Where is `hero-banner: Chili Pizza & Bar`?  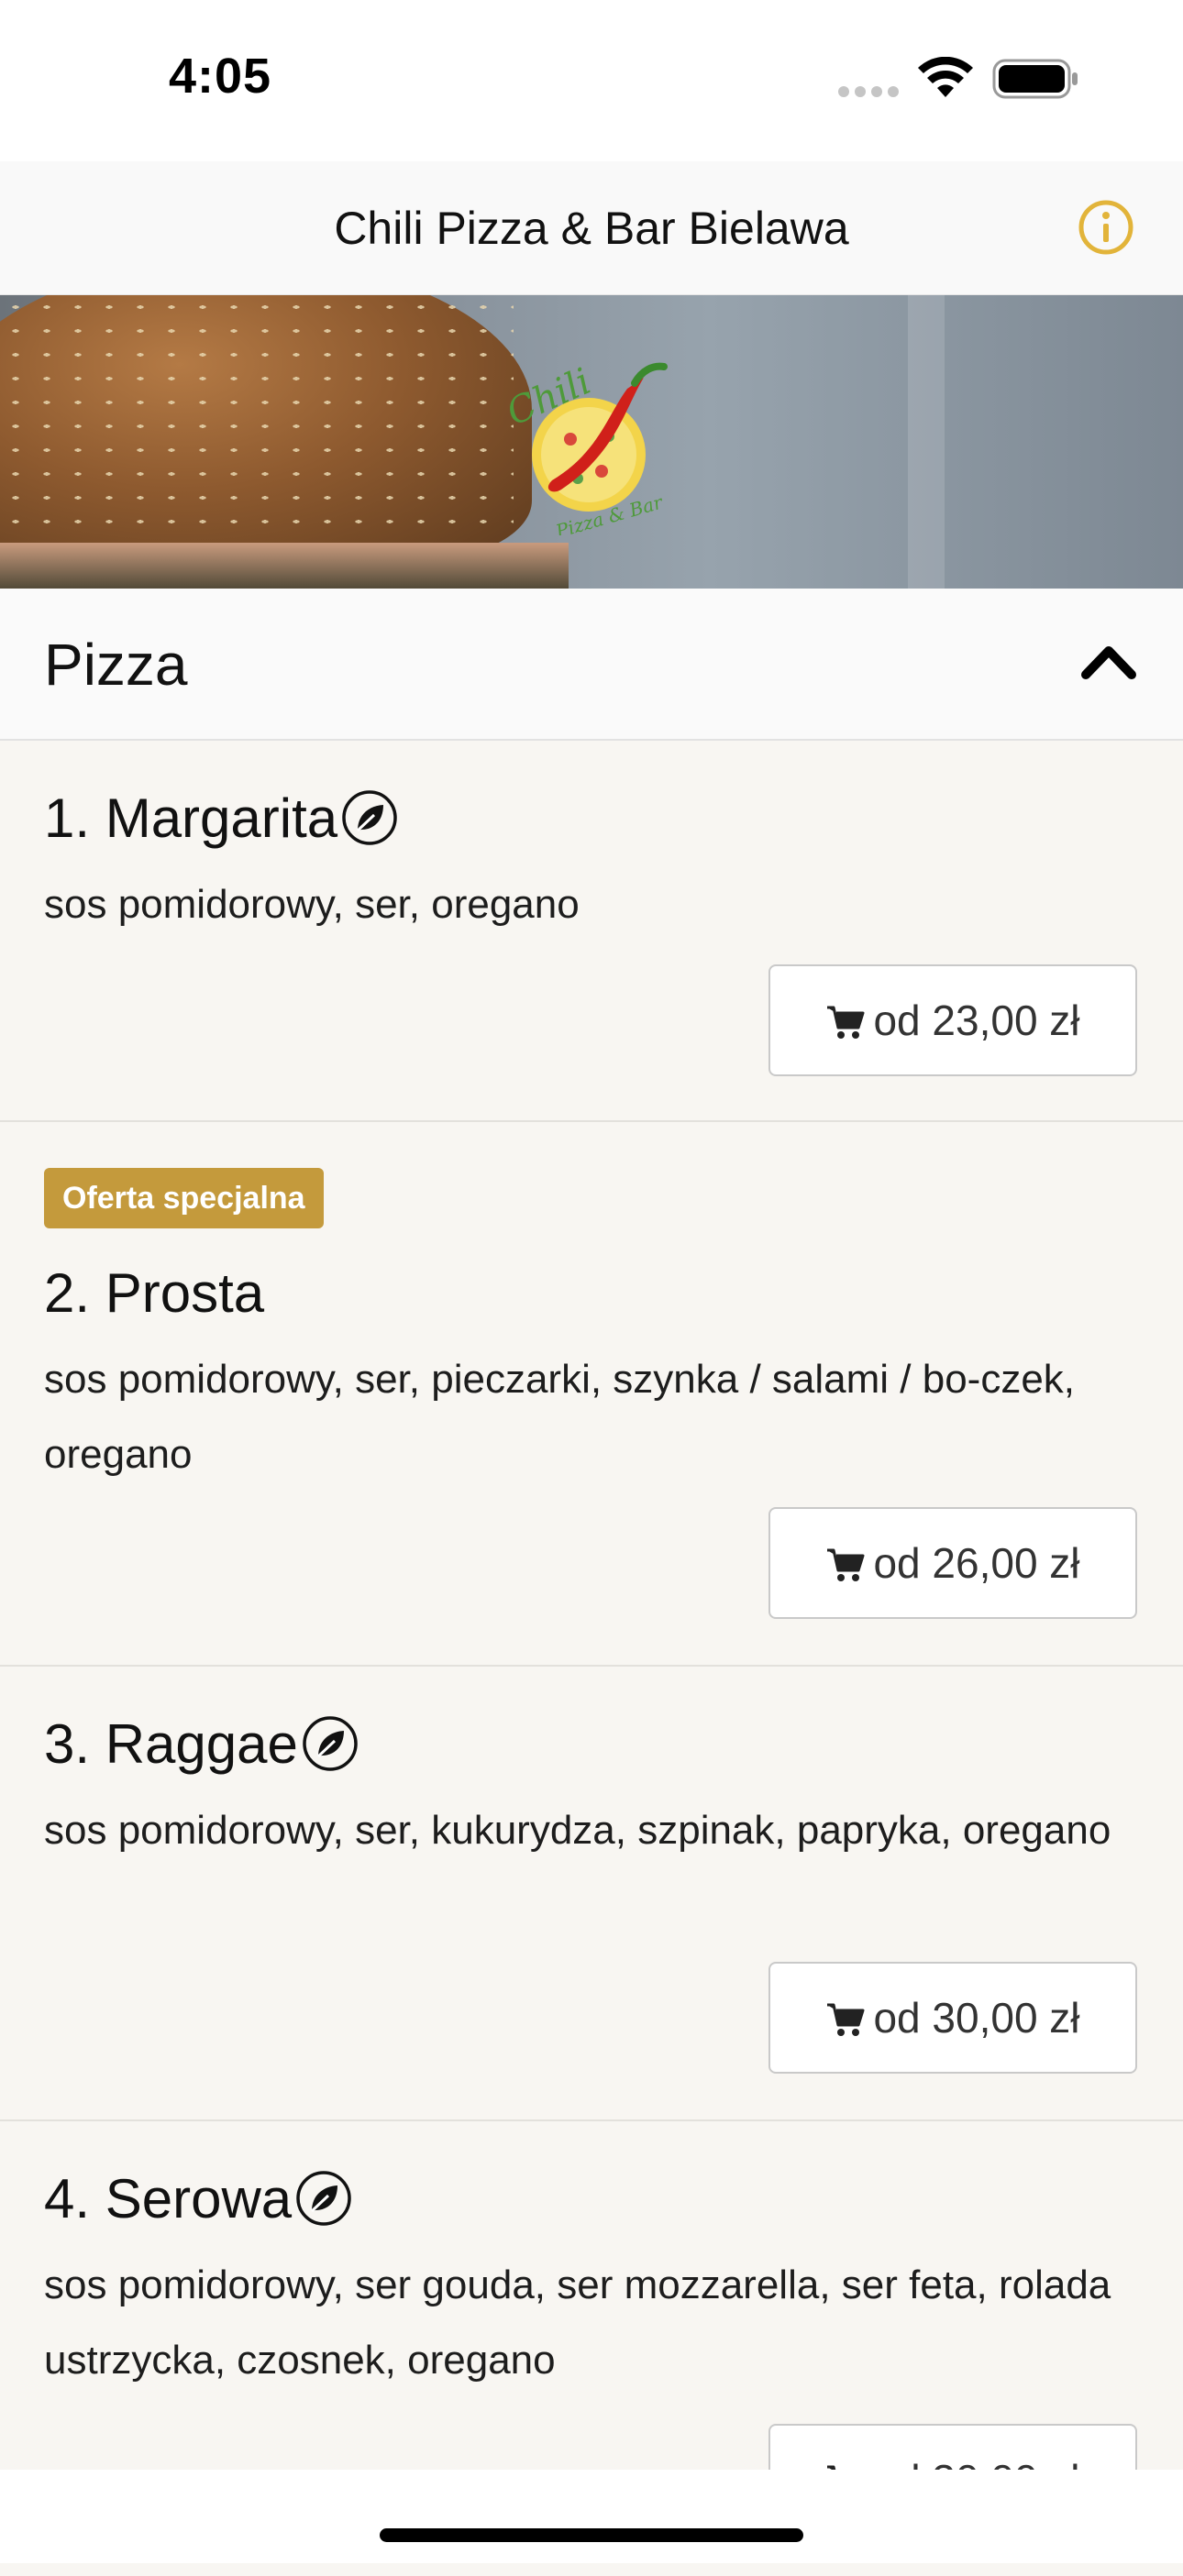
hero-banner: Chili Pizza & Bar is located at coordinates (591, 442).